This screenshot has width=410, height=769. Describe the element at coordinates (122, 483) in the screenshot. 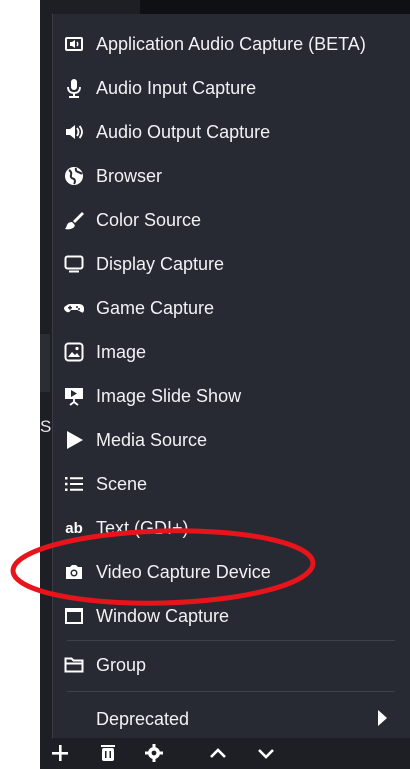

I see `menu-item-label: Scene` at that location.